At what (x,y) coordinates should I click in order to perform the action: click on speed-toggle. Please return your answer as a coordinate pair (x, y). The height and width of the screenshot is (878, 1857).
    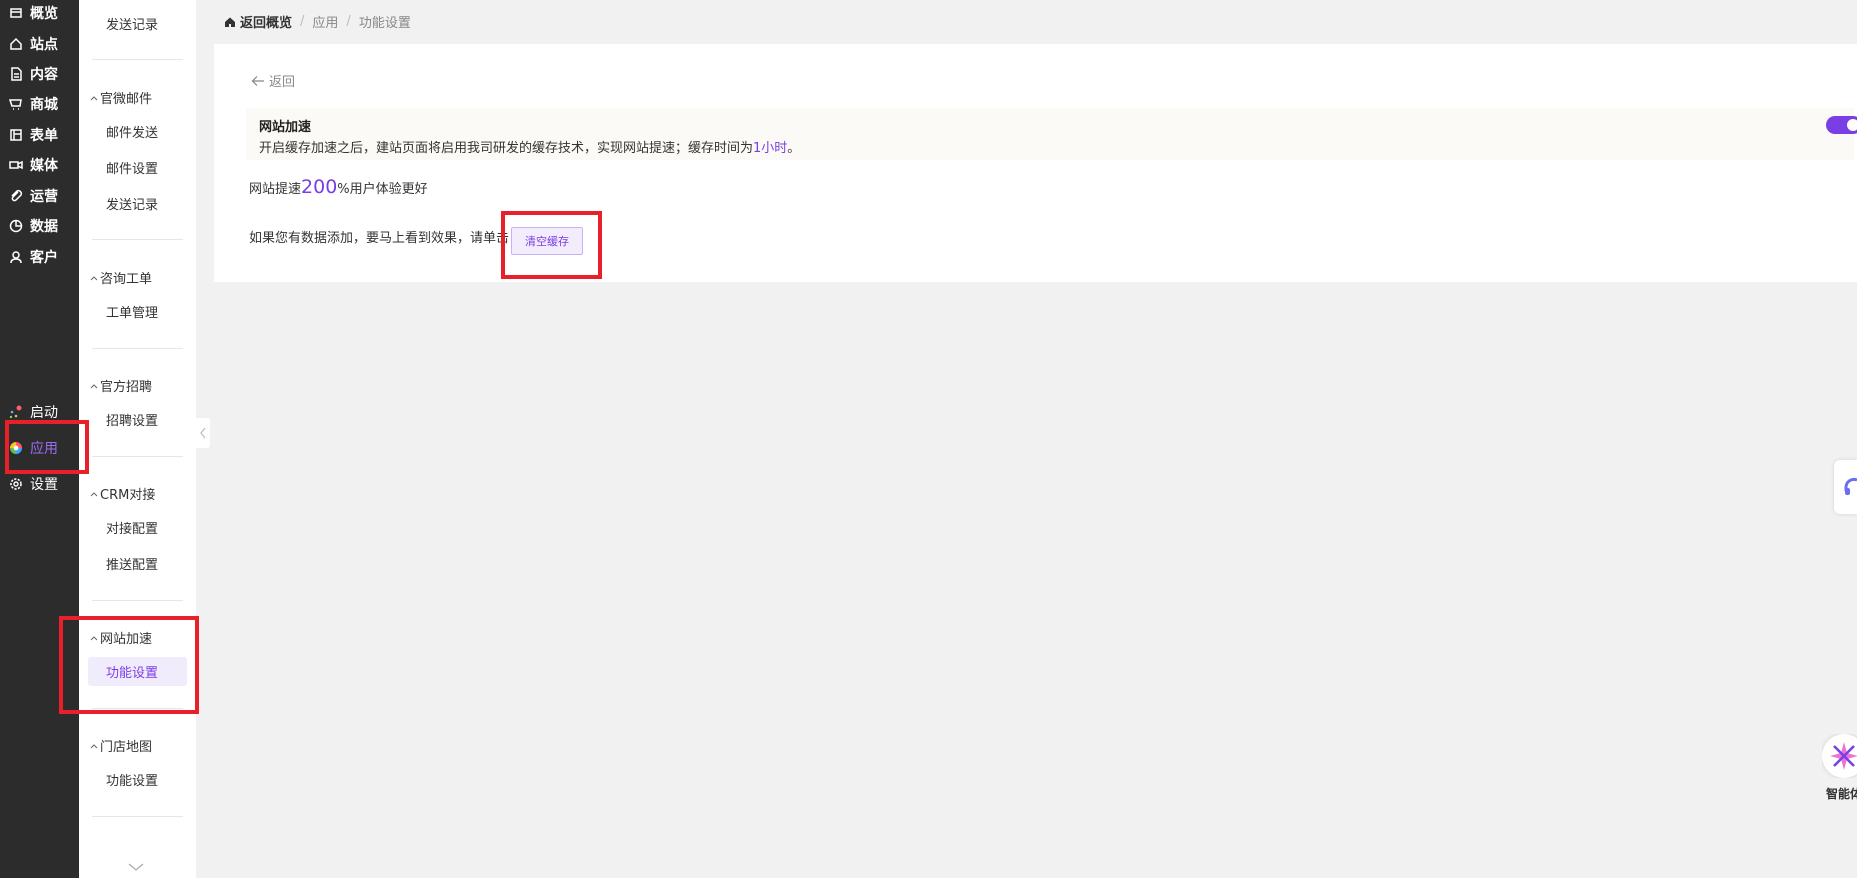
    Looking at the image, I should click on (1841, 125).